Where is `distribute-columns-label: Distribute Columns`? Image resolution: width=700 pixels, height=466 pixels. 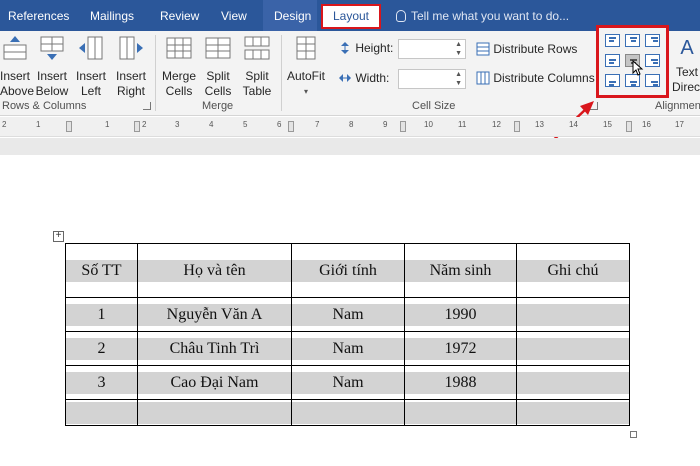
distribute-columns-label: Distribute Columns is located at coordinates (544, 78).